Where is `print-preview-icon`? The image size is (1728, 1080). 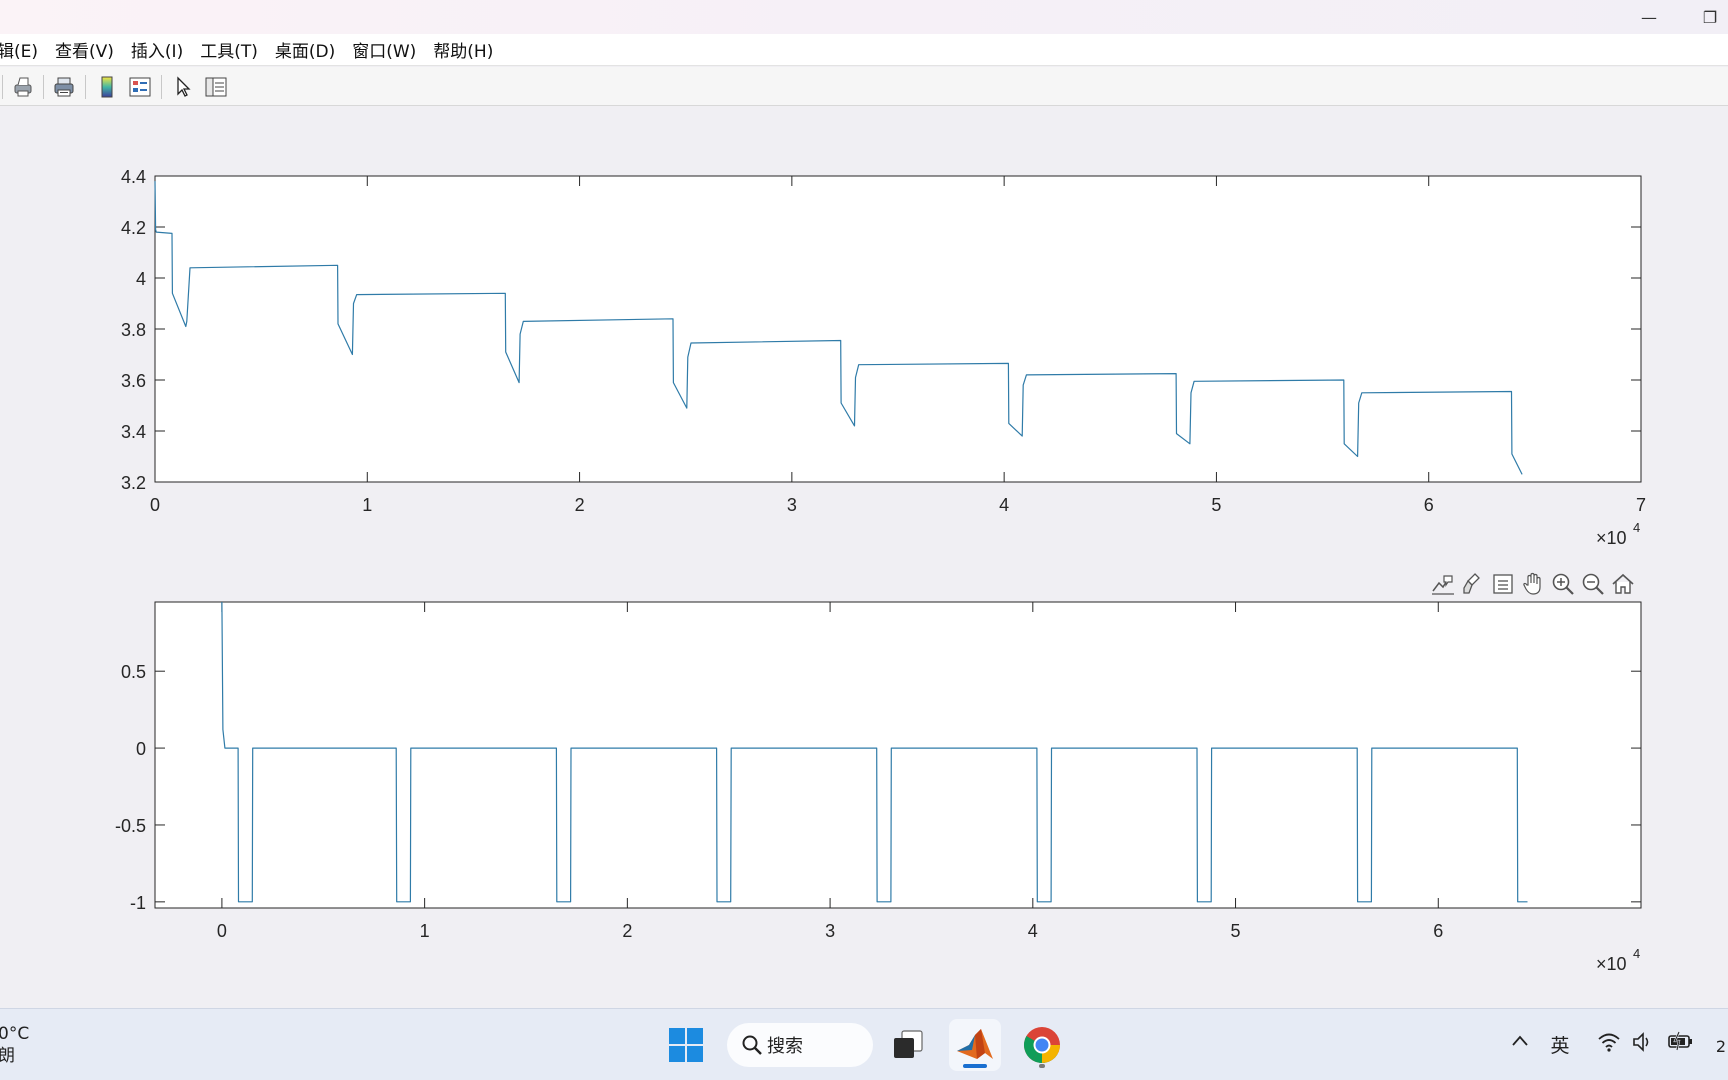 print-preview-icon is located at coordinates (64, 87).